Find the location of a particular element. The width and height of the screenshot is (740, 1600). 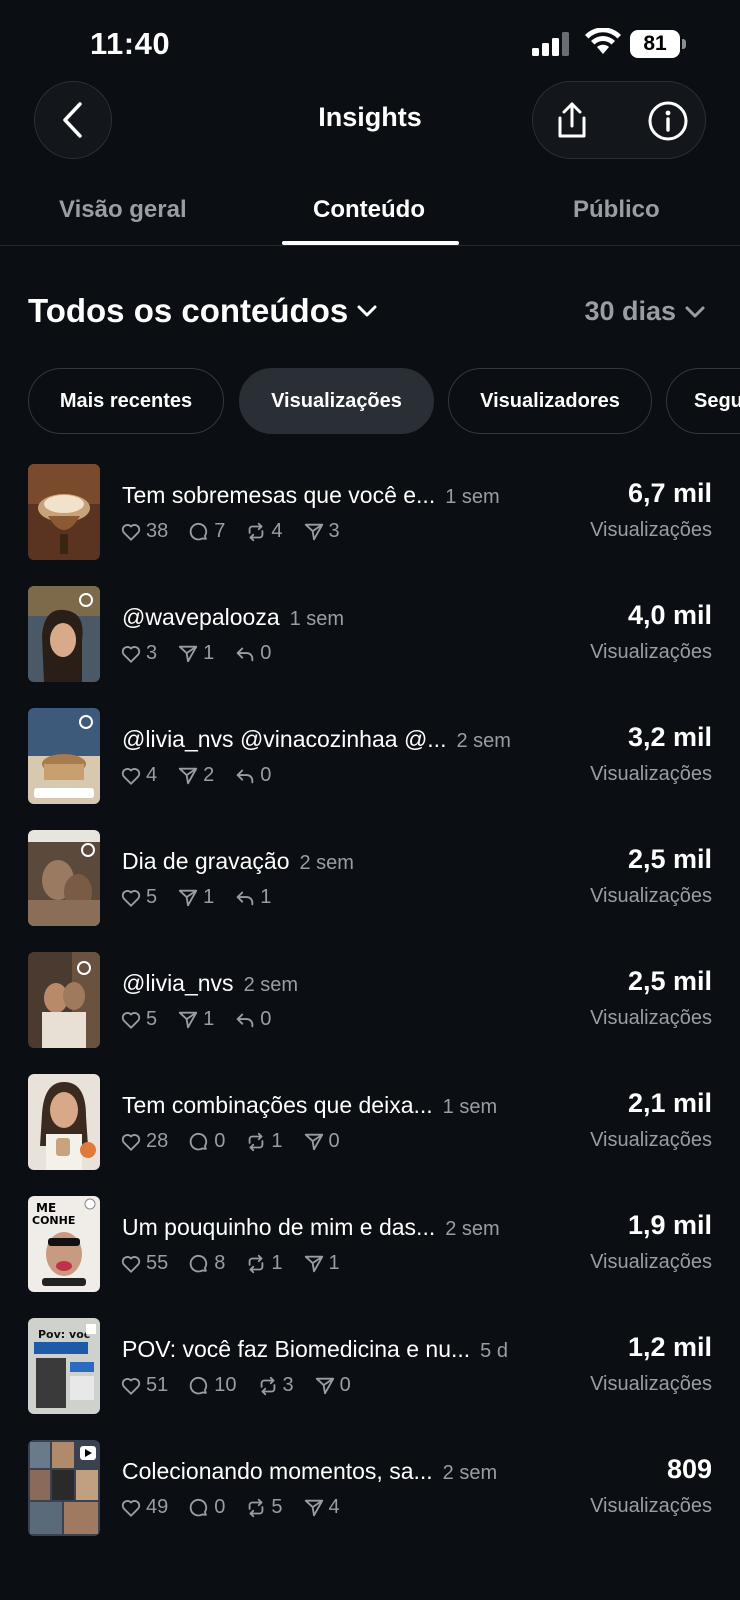

stat-share: 2 is located at coordinates (195, 775).